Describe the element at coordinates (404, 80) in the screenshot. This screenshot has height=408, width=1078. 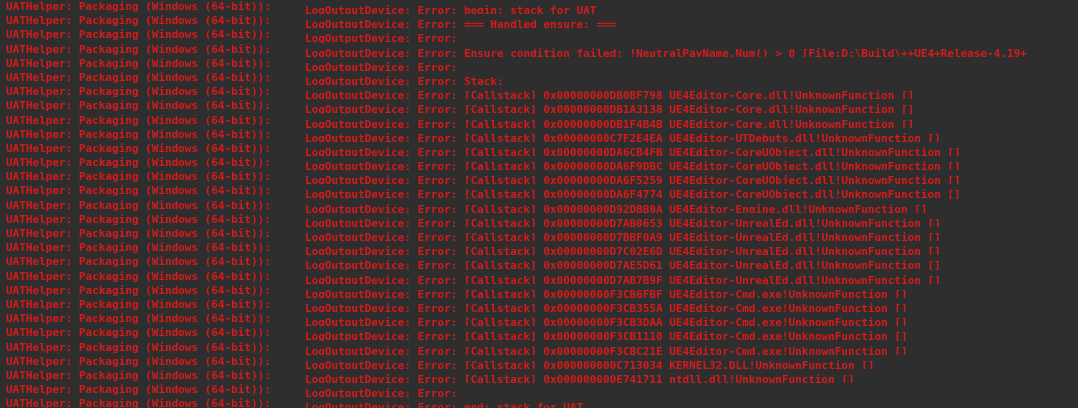
I see `log-line-message: LogOutputDevice: Error: Stack:` at that location.